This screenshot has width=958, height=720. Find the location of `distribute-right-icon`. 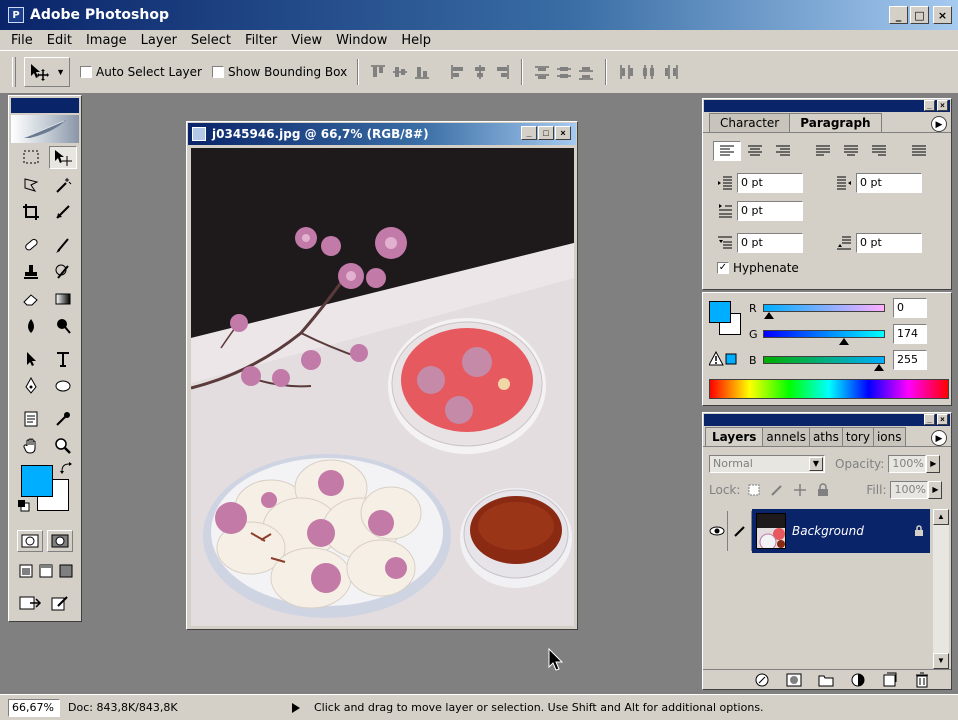

distribute-right-icon is located at coordinates (670, 72).